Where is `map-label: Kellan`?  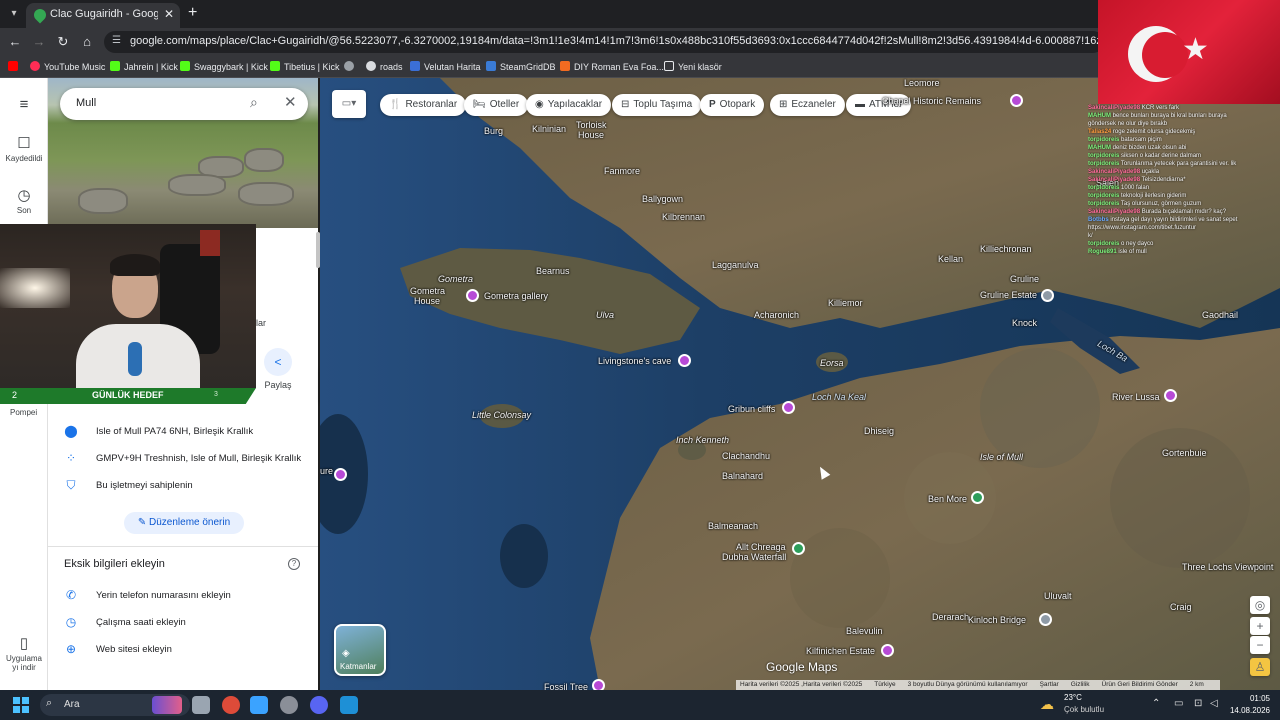 map-label: Kellan is located at coordinates (950, 259).